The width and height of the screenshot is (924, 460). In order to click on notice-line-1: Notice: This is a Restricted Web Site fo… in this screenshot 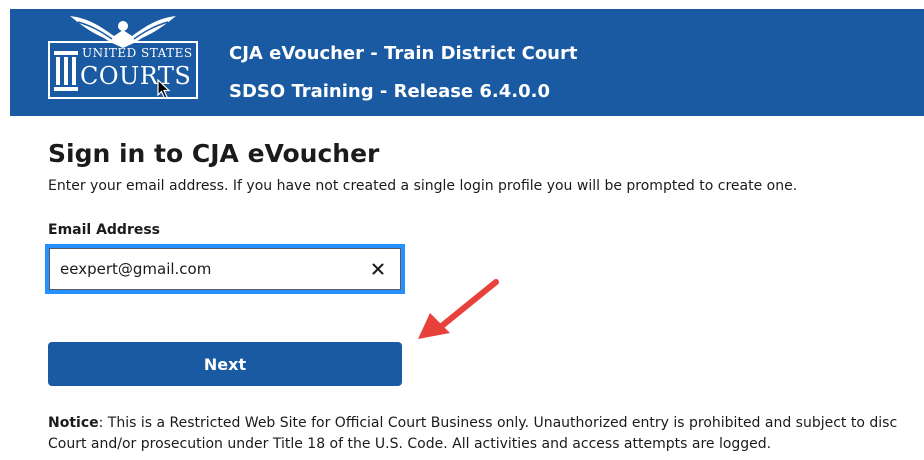, I will do `click(486, 423)`.